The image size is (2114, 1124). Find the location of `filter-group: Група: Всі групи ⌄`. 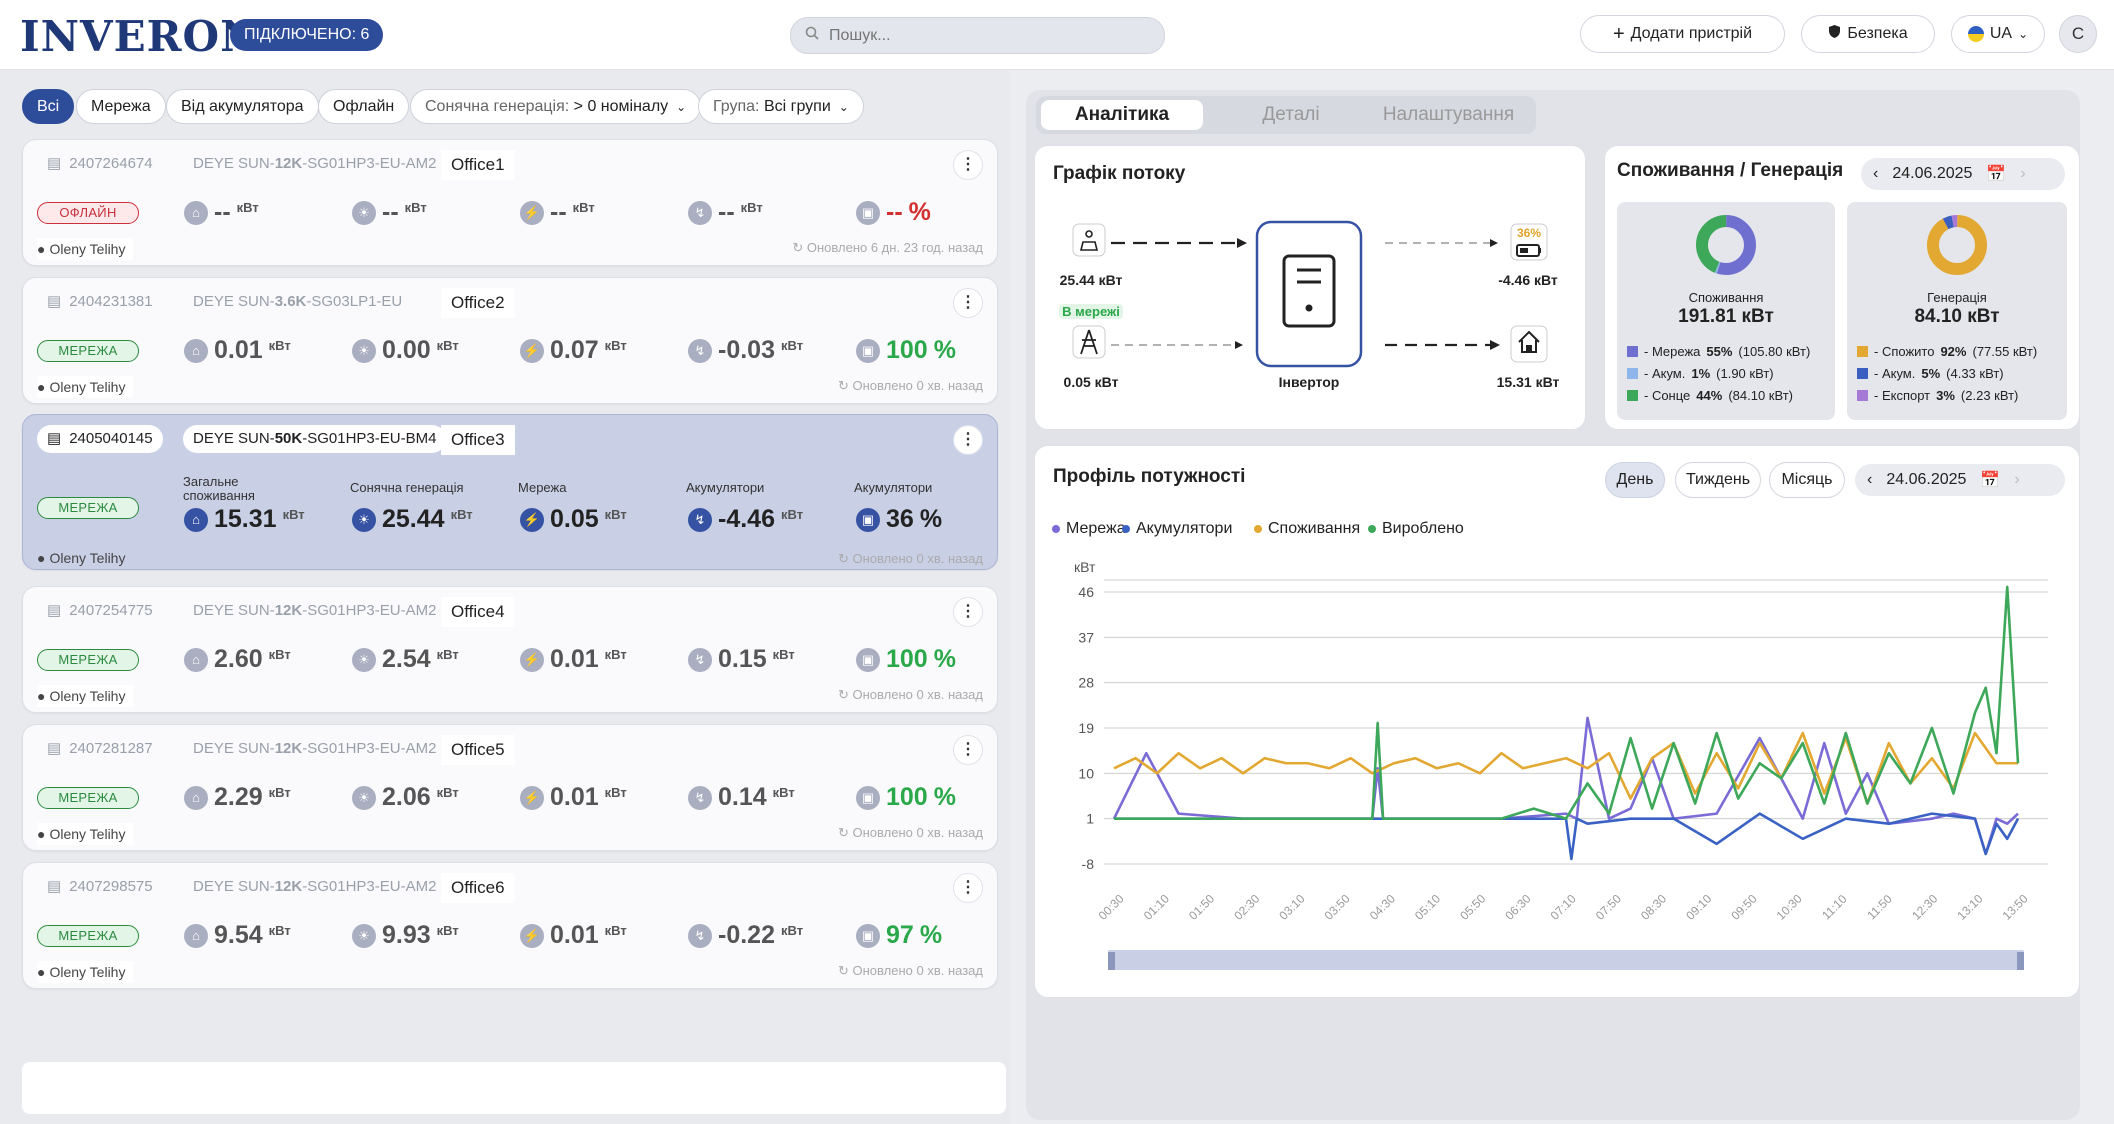

filter-group: Група: Всі групи ⌄ is located at coordinates (781, 106).